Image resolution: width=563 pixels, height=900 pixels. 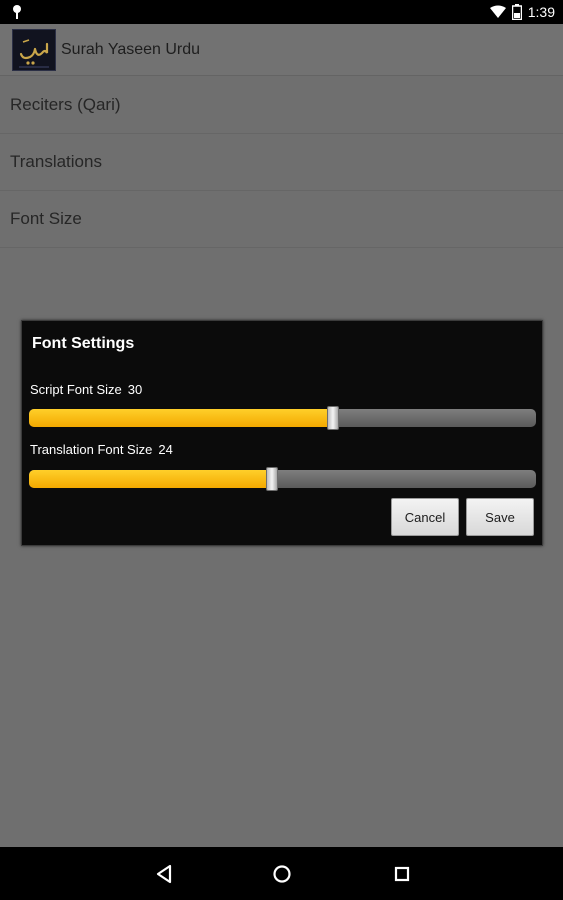 I want to click on action-bar: Surah Yaseen Urdu, so click(x=281, y=50).